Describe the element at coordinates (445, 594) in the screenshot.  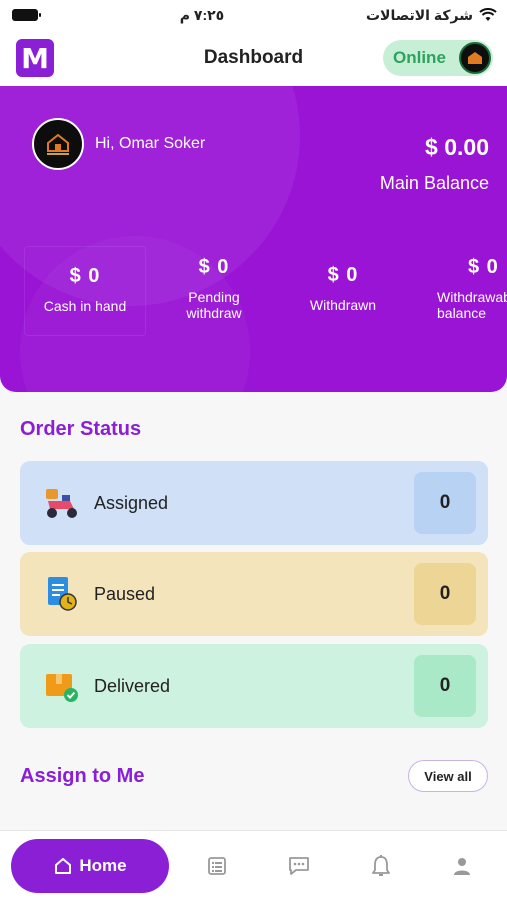
I see `order-count-paused: 0` at that location.